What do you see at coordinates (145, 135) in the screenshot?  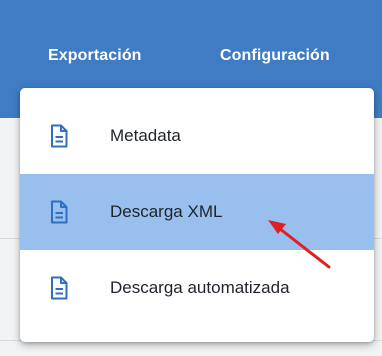 I see `menu-item-label: Metadata` at bounding box center [145, 135].